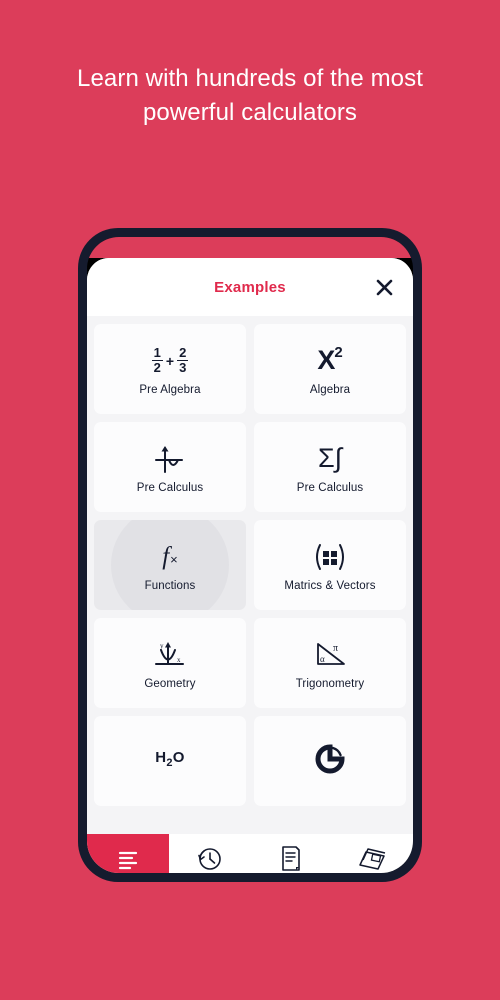 Image resolution: width=500 pixels, height=1000 pixels. I want to click on fraction-sum-icon: 1 2 + 2 3, so click(170, 361).